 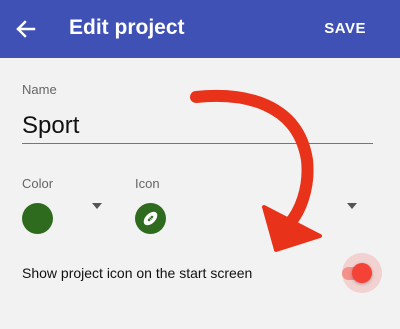 What do you see at coordinates (345, 28) in the screenshot?
I see `save-button: SAVE` at bounding box center [345, 28].